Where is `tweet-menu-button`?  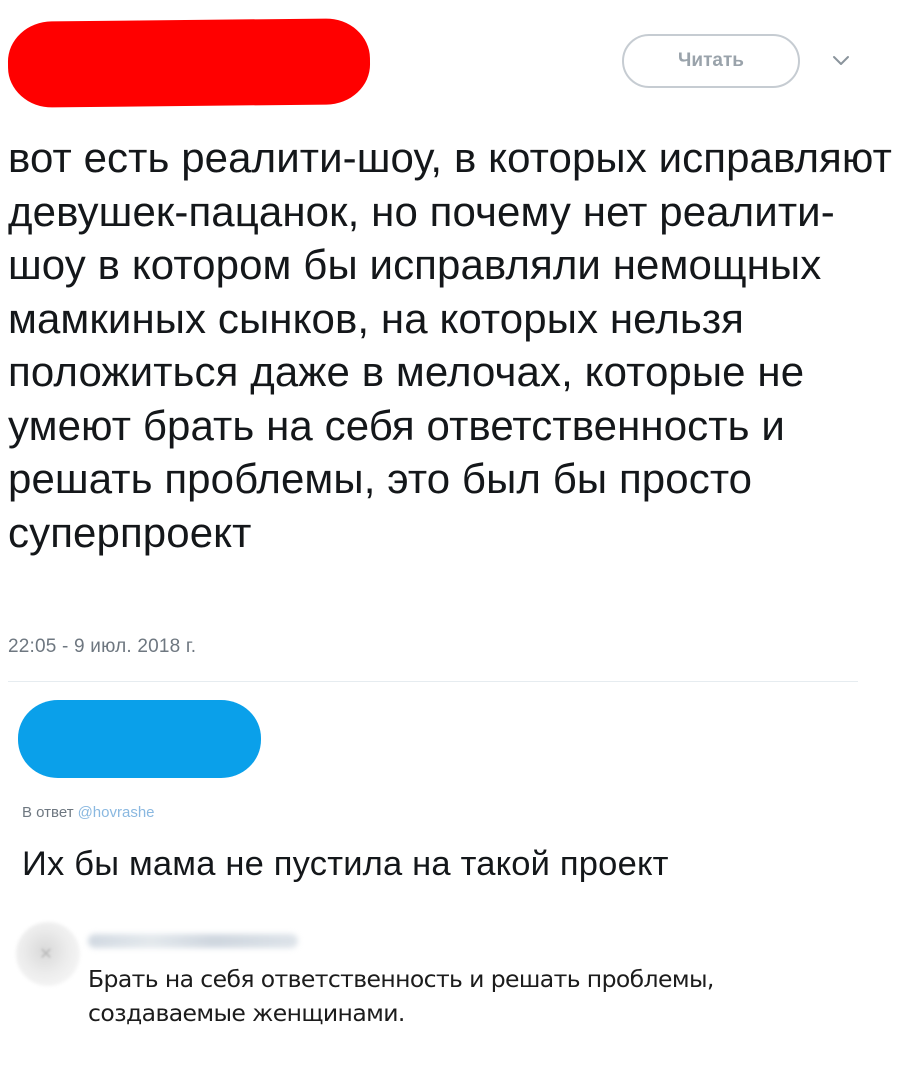
tweet-menu-button is located at coordinates (841, 61).